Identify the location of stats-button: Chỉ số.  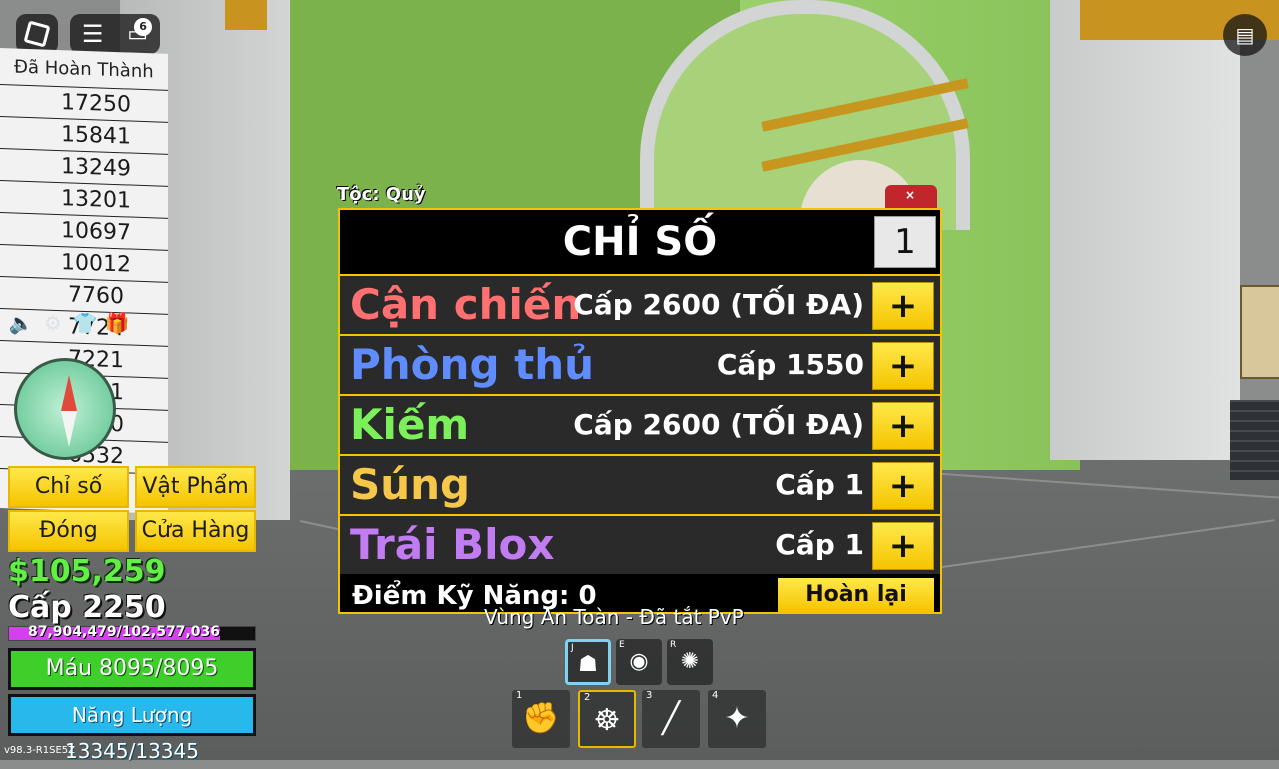
(68, 487).